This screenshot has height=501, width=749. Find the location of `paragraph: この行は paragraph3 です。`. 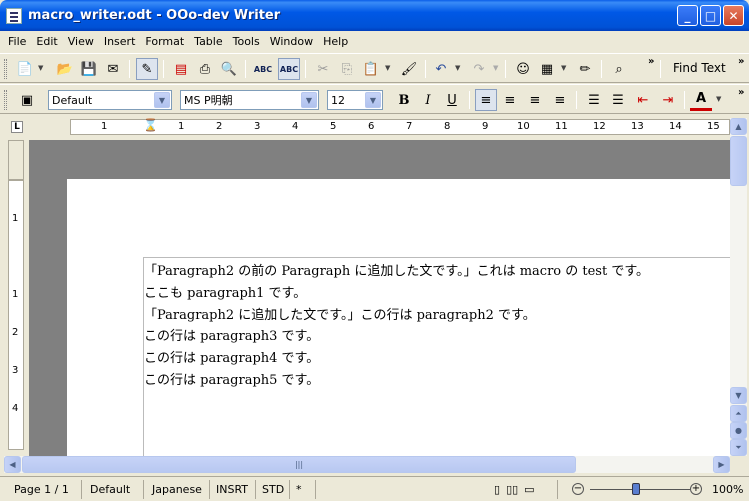

paragraph: この行は paragraph3 です。 is located at coordinates (437, 337).